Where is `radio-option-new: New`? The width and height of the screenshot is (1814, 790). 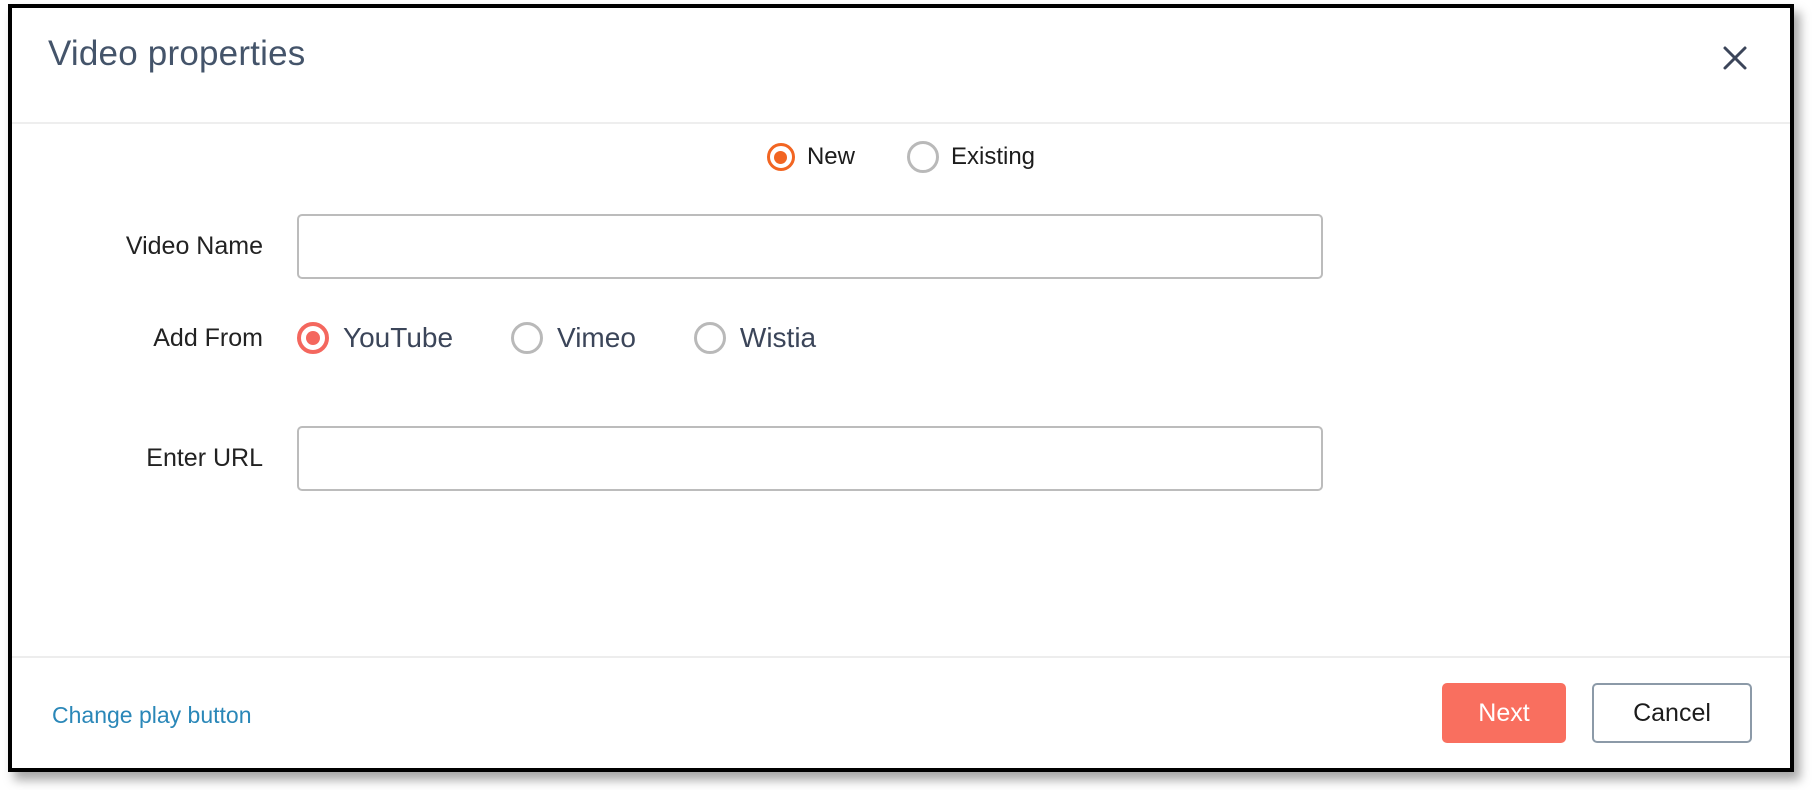
radio-option-new: New is located at coordinates (810, 157).